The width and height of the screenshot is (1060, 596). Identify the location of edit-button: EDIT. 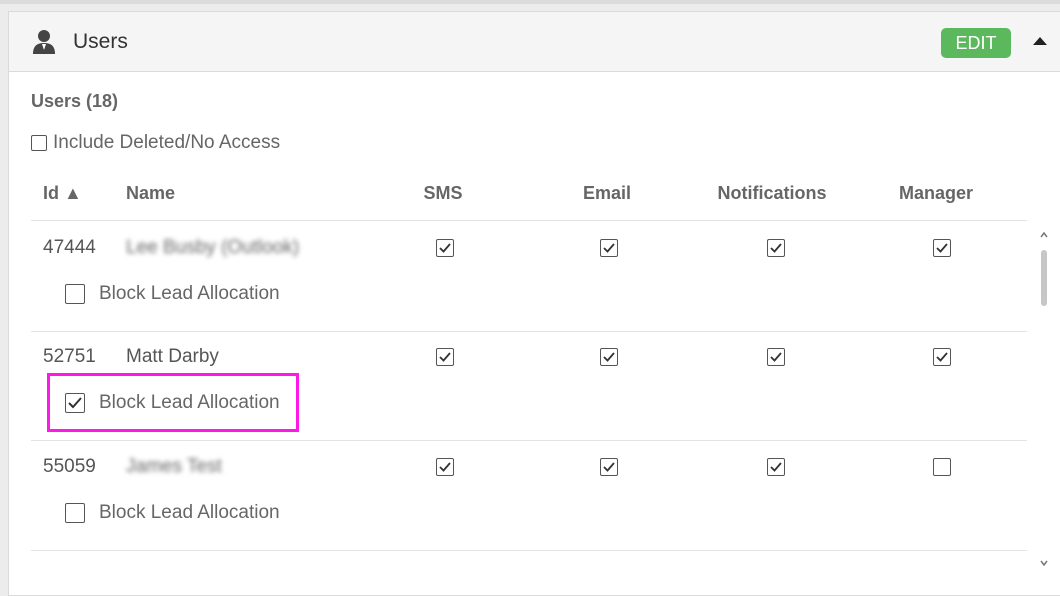
(976, 43).